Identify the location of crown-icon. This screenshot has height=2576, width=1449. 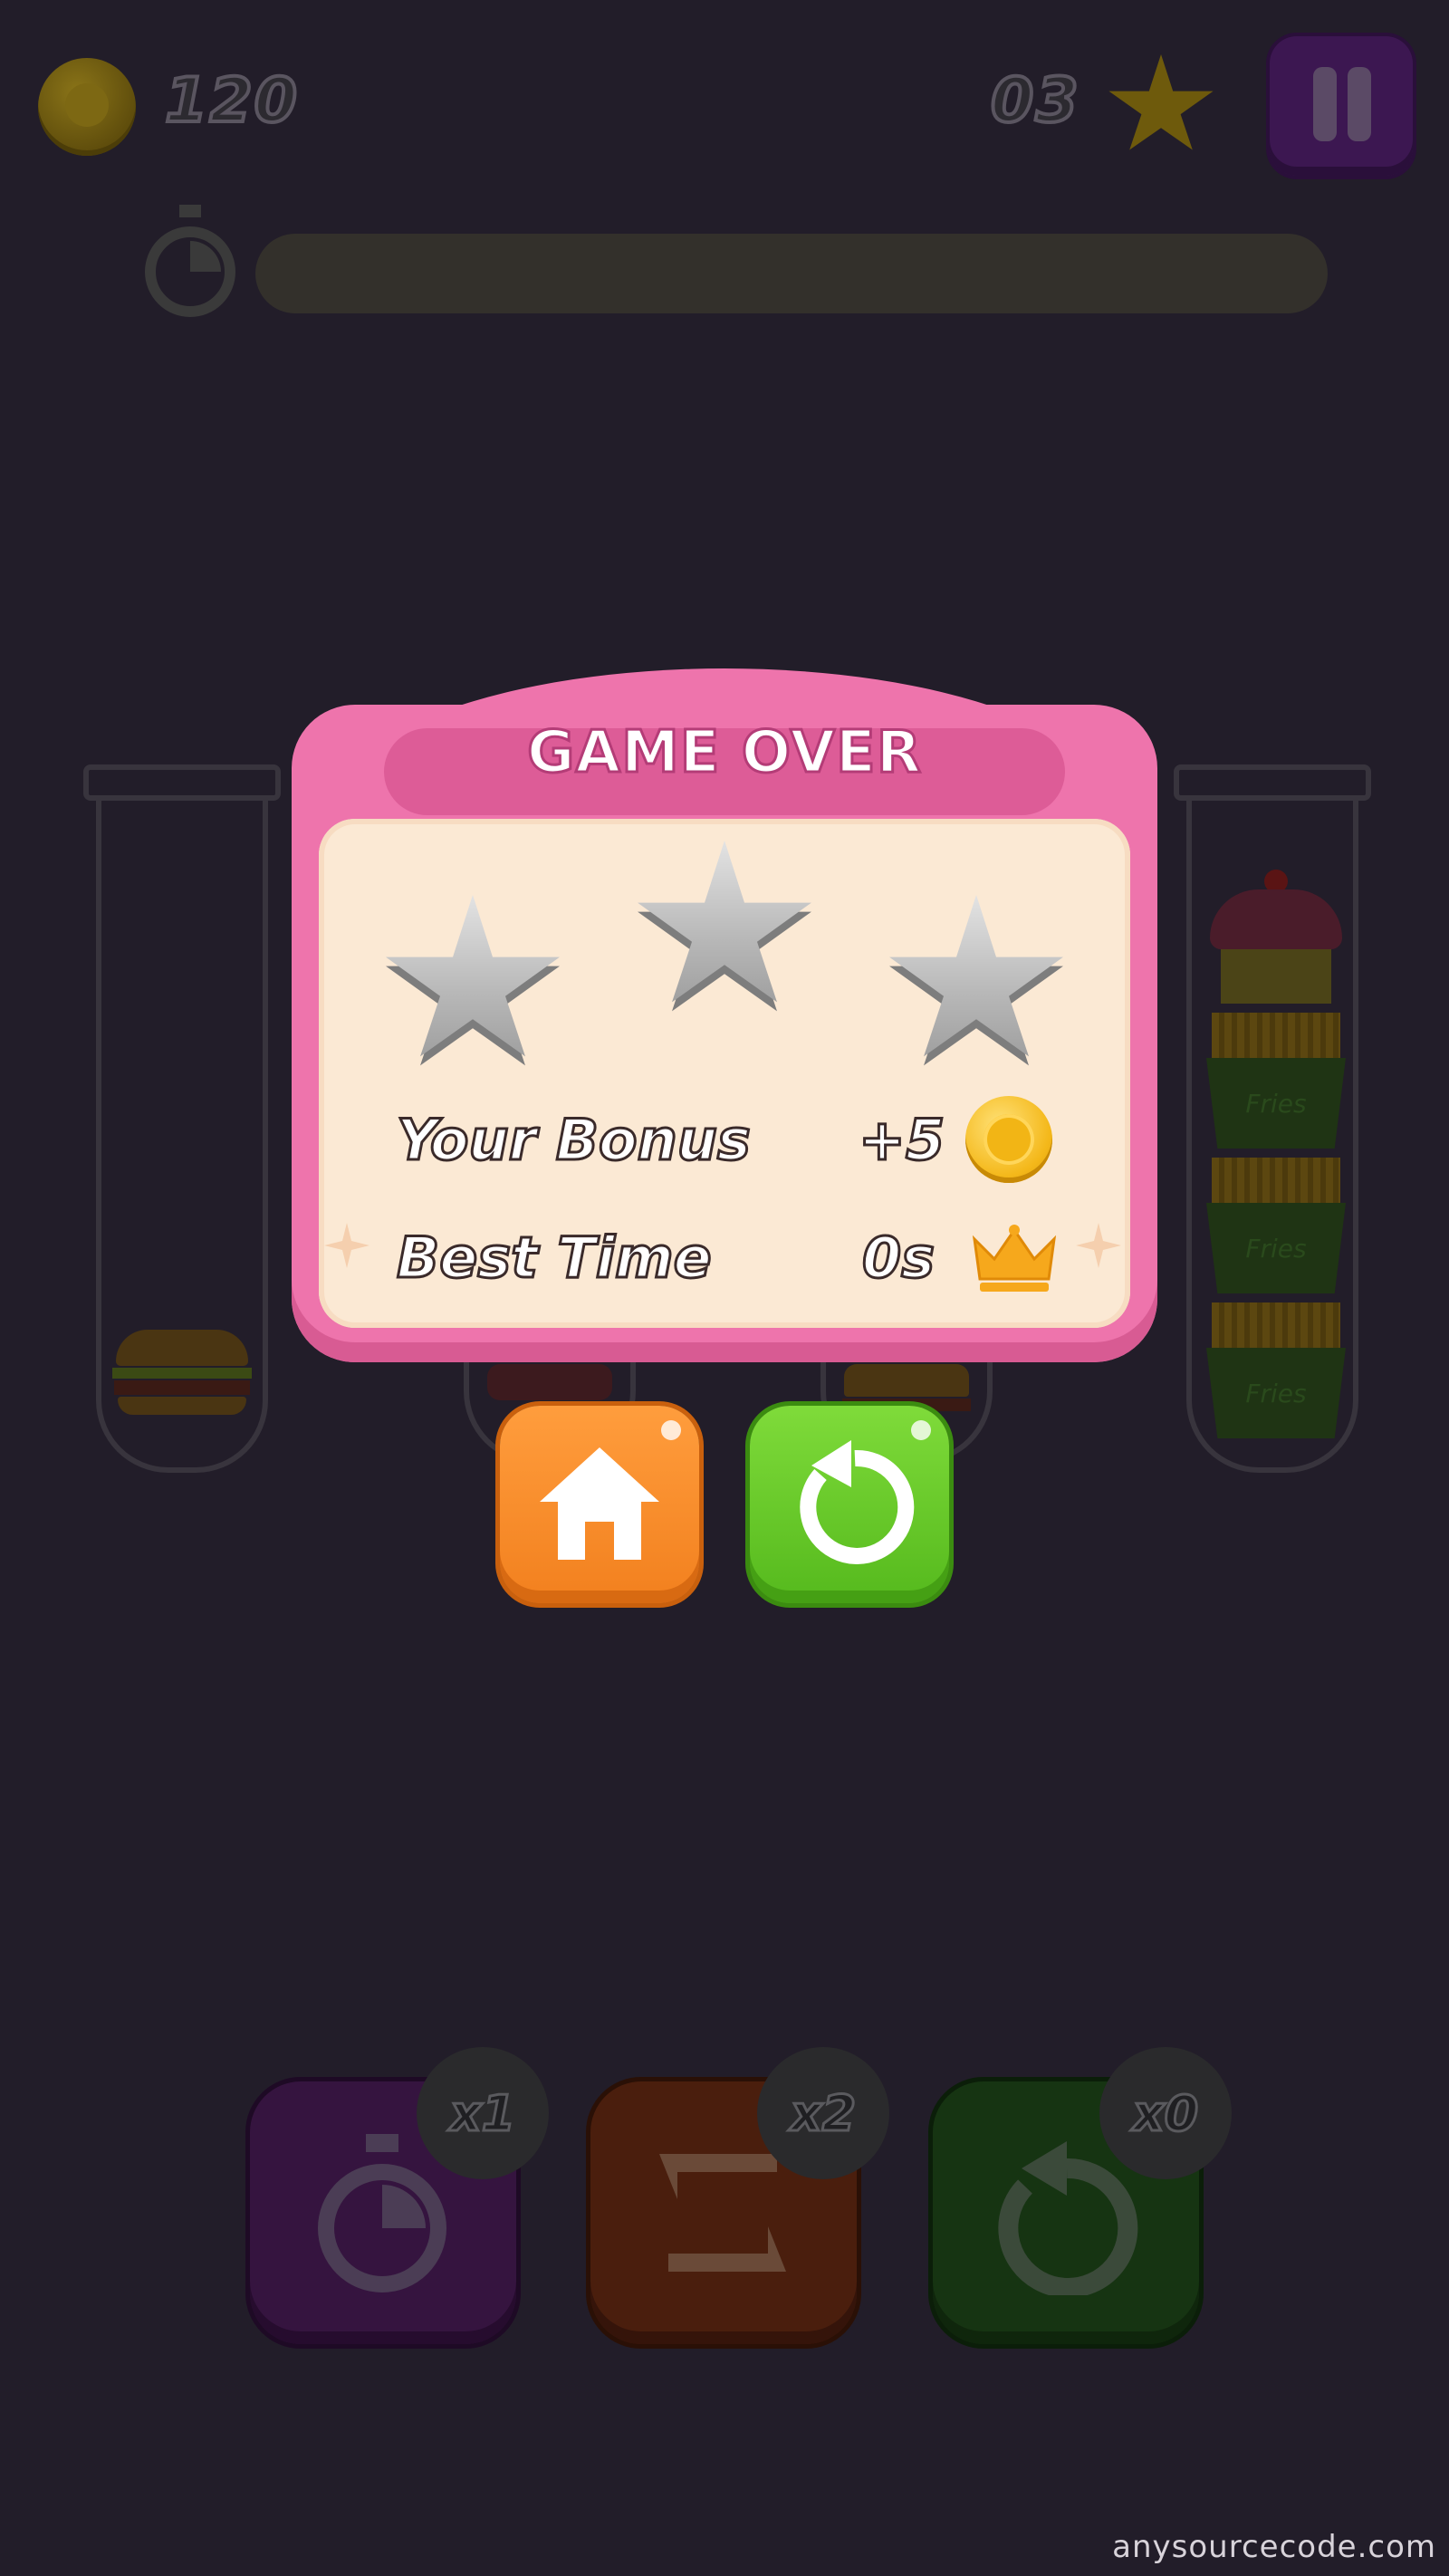
(1014, 1258).